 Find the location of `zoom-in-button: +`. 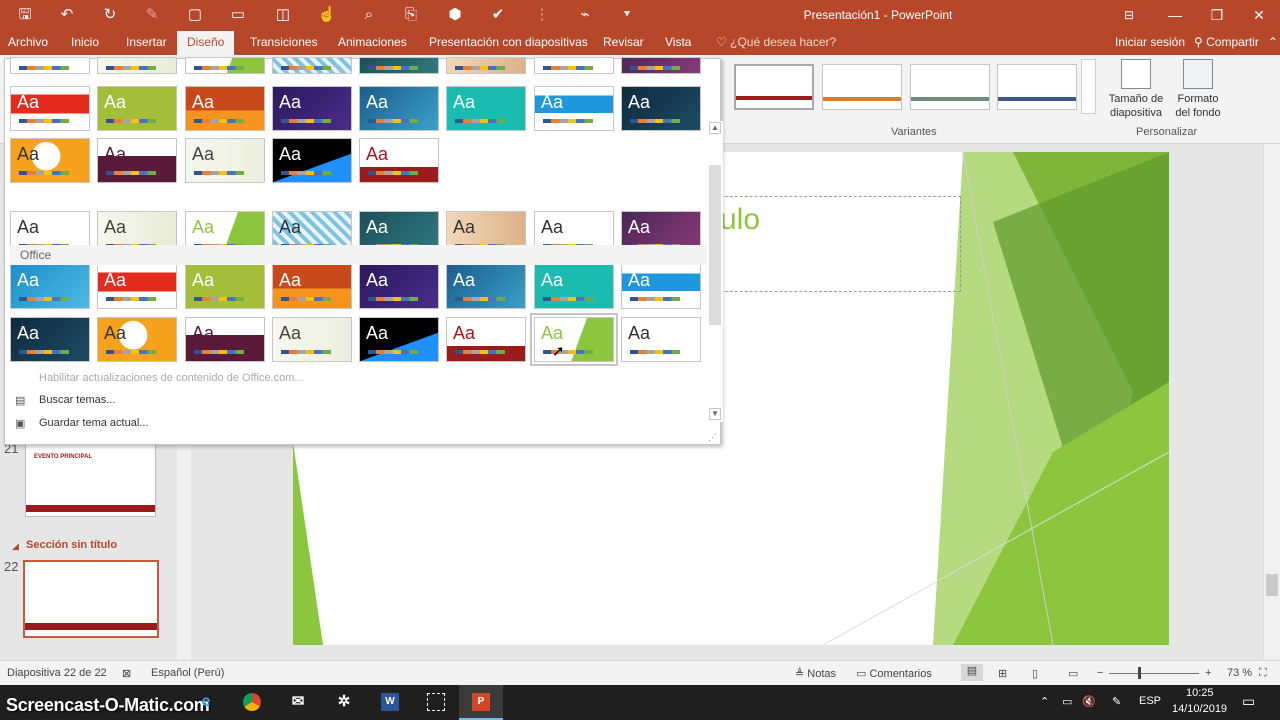

zoom-in-button: + is located at coordinates (1208, 673).